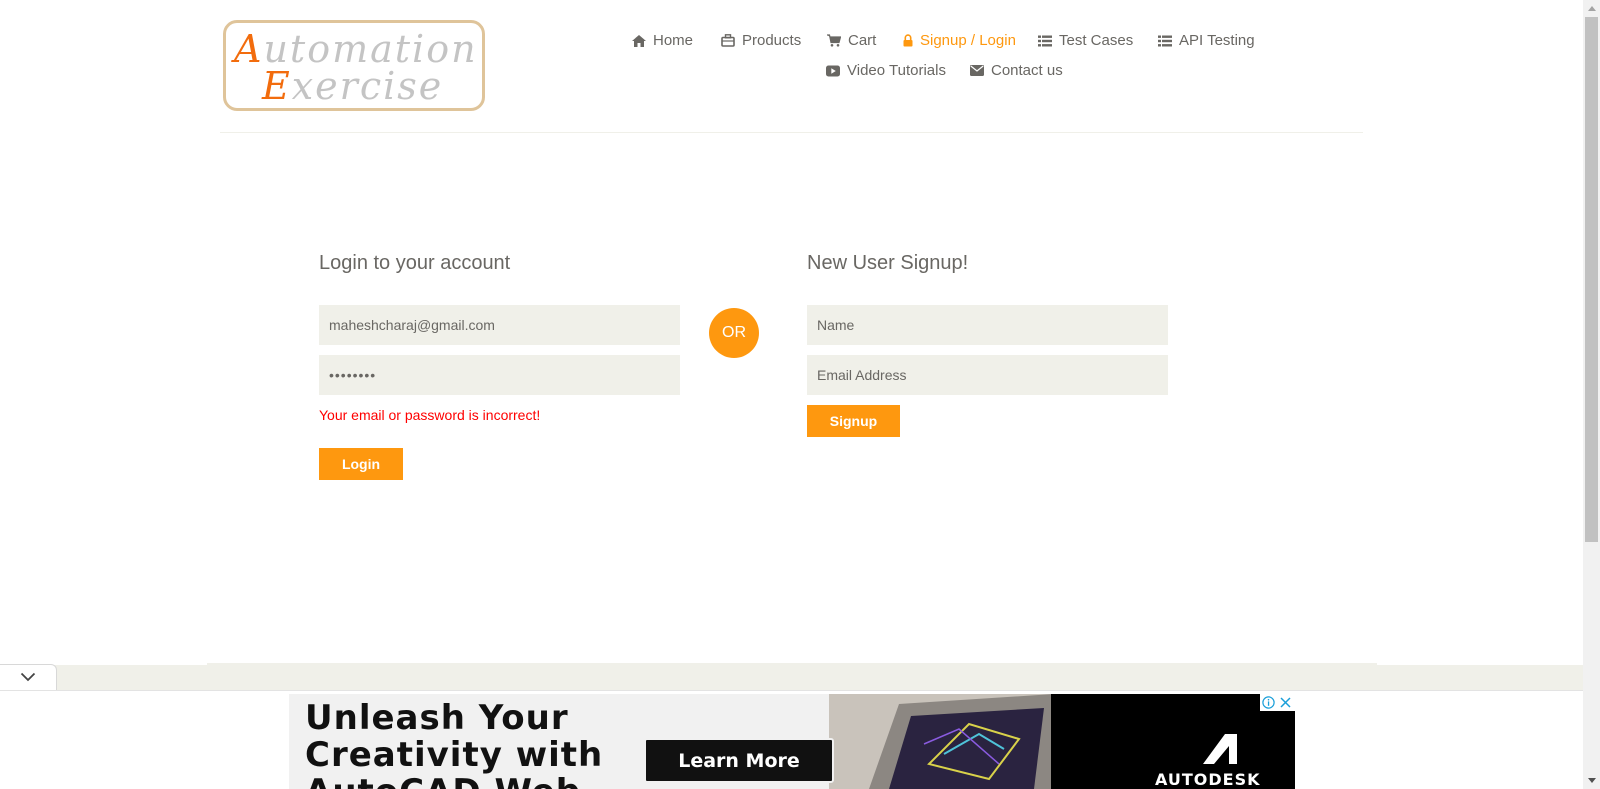 The image size is (1600, 789). Describe the element at coordinates (941, 741) in the screenshot. I see `ad-laptop-image` at that location.